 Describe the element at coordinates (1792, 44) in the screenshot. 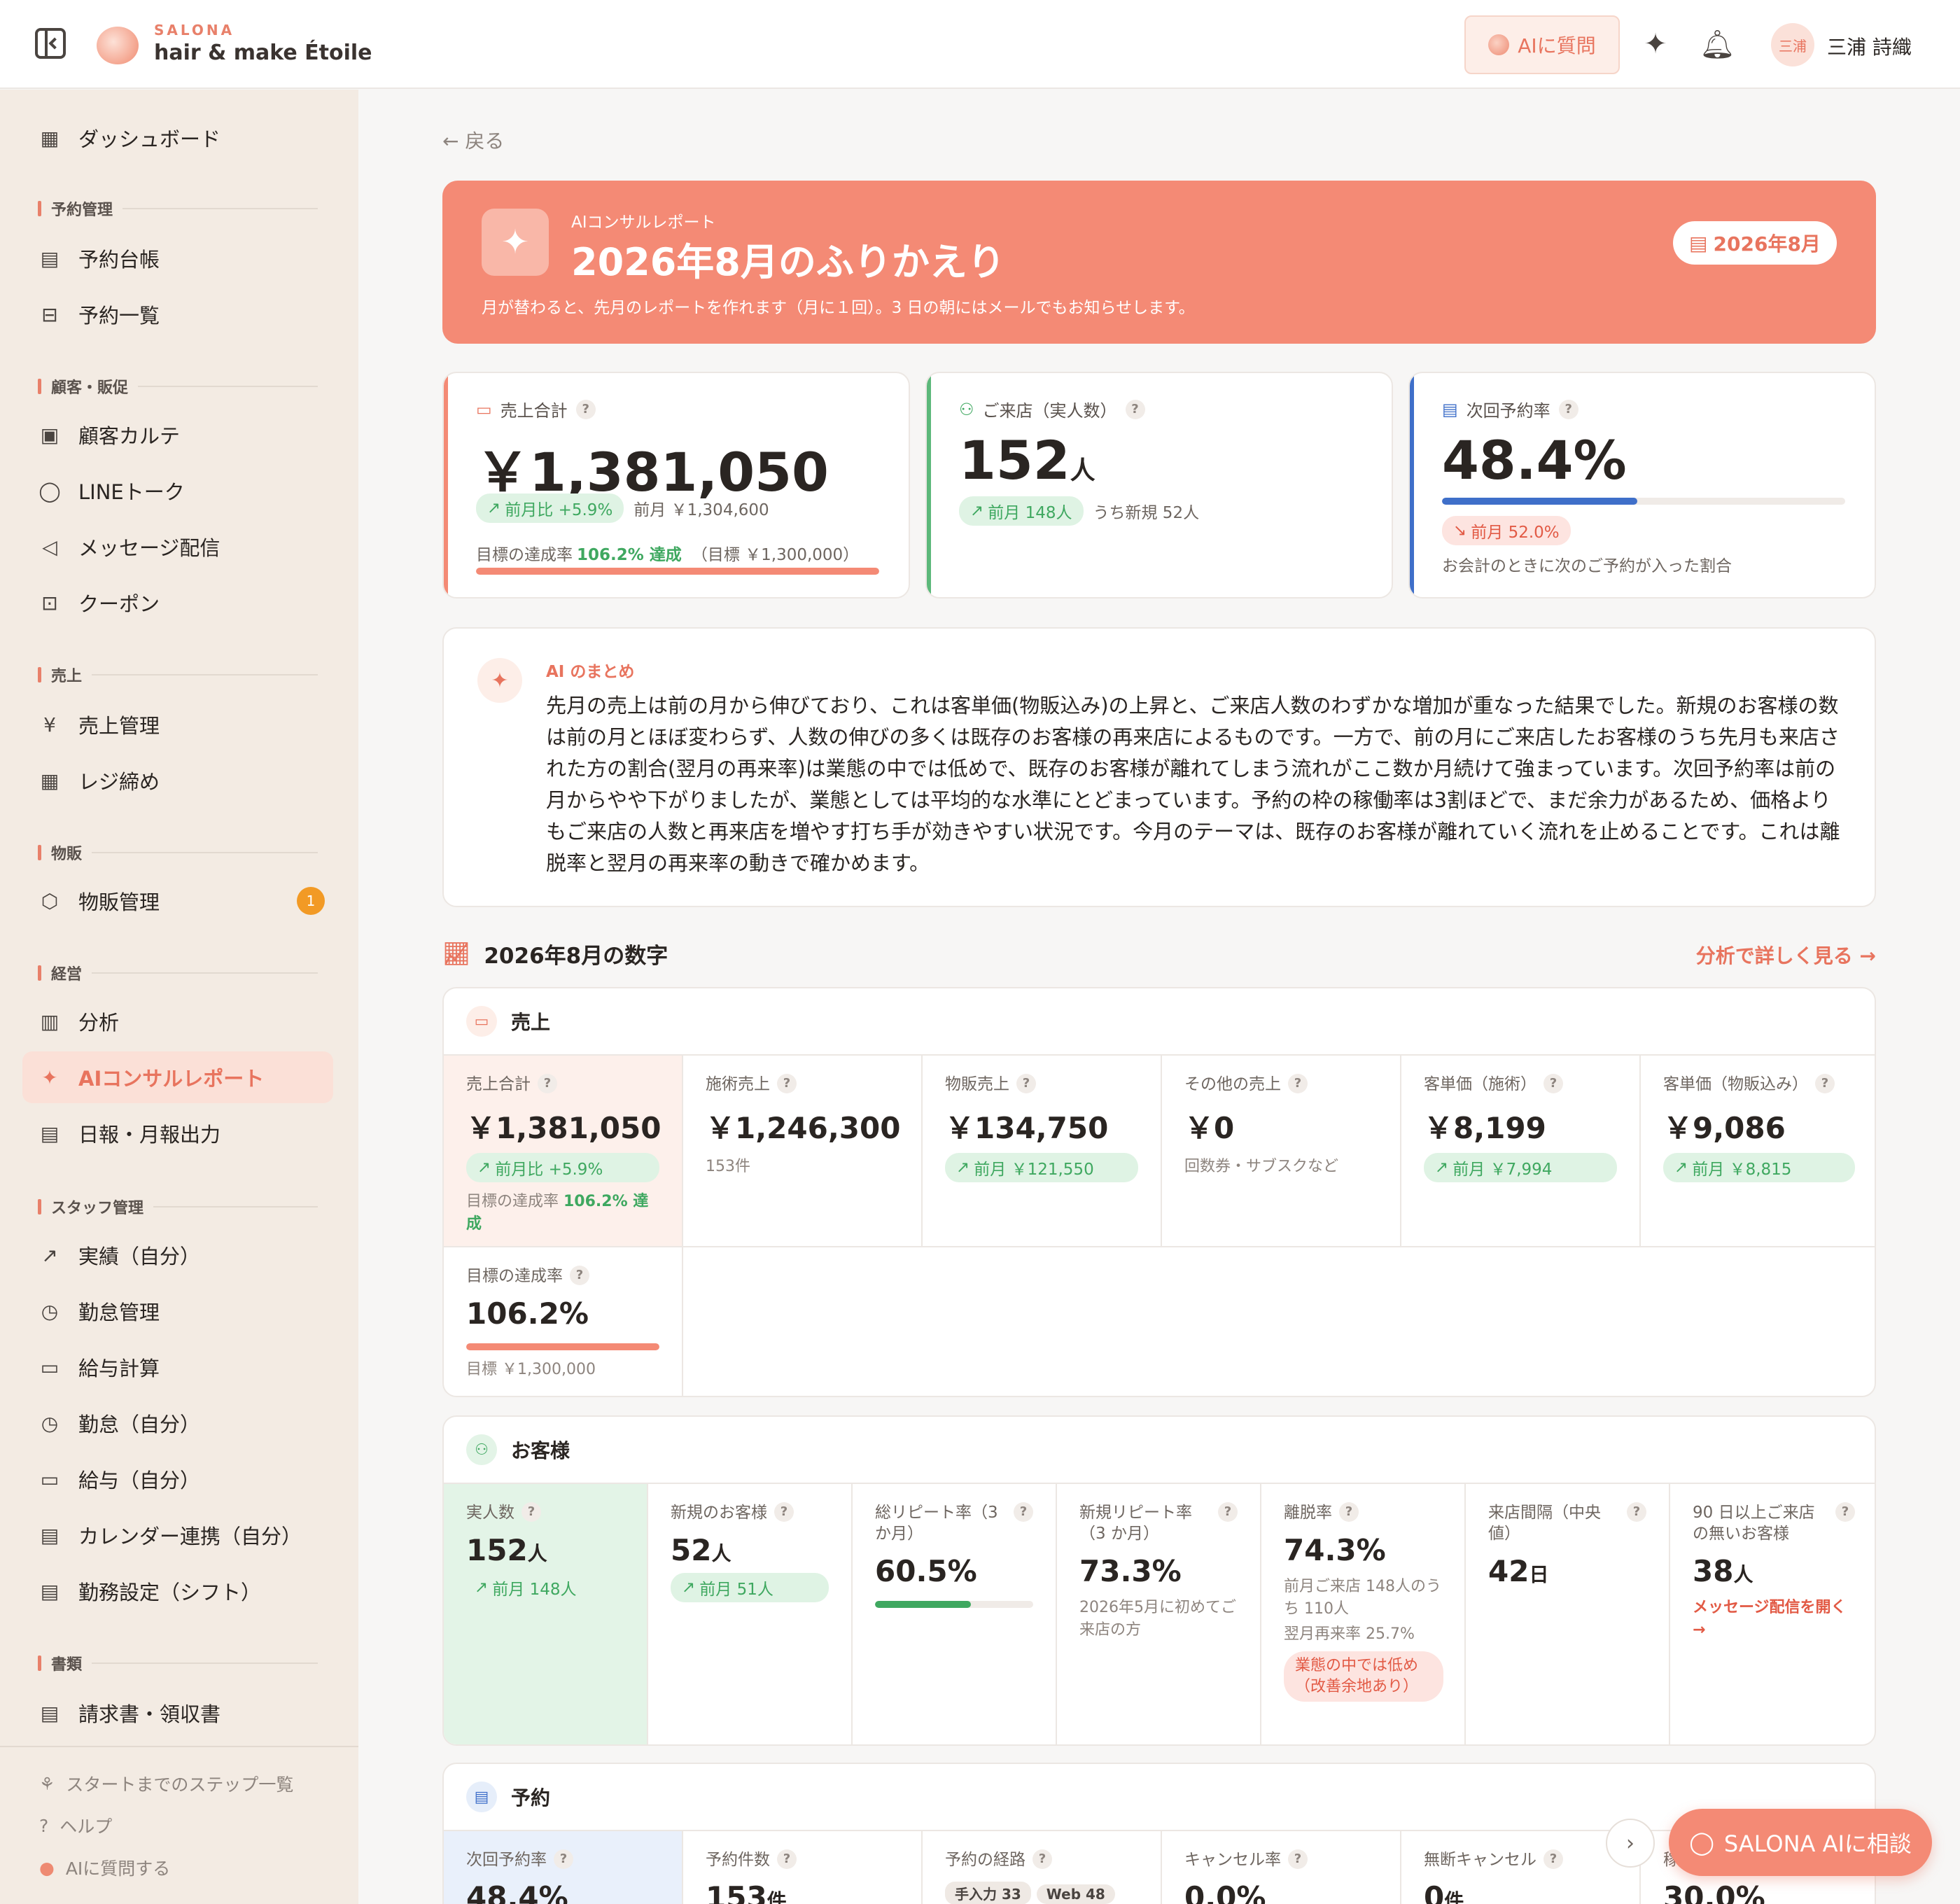

I see `avatar: 三浦` at that location.